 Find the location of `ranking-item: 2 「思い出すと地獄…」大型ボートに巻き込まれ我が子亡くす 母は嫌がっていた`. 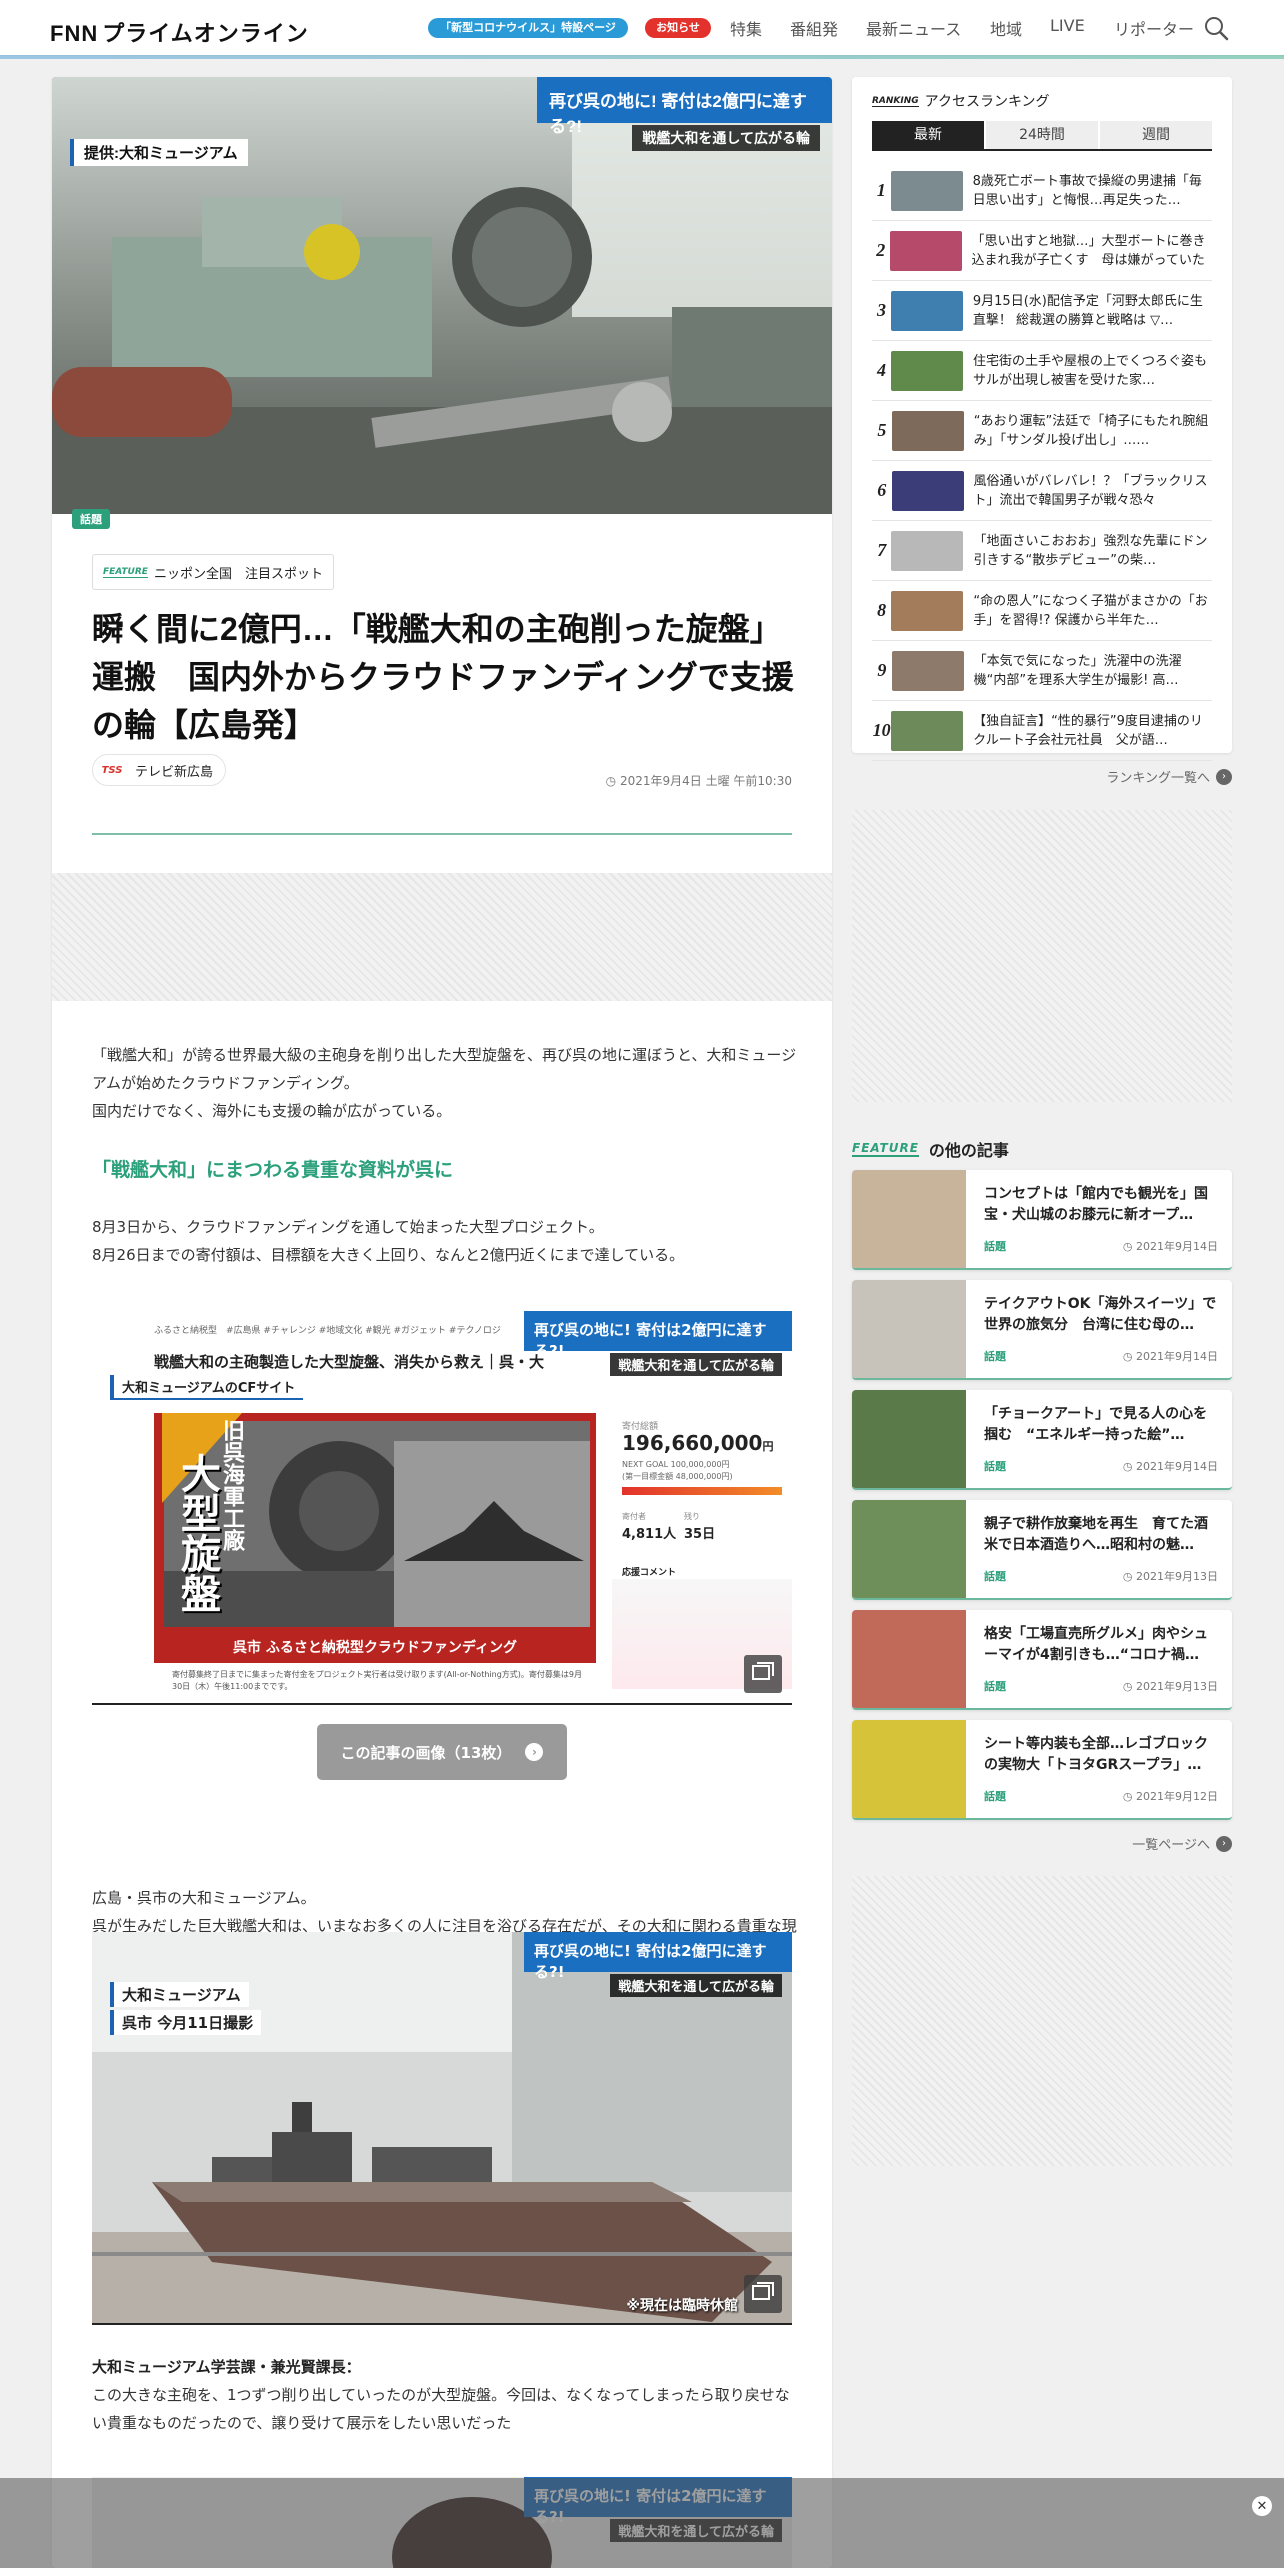

ranking-item: 2 「思い出すと地獄…」大型ボートに巻き込まれ我が子亡くす 母は嫌がっていた is located at coordinates (1042, 251).